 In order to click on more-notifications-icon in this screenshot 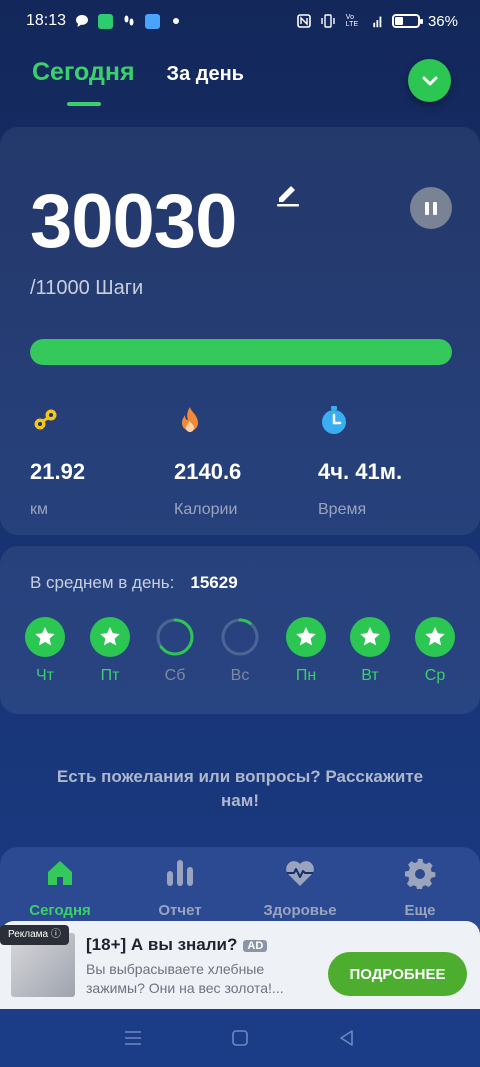, I will do `click(176, 21)`.